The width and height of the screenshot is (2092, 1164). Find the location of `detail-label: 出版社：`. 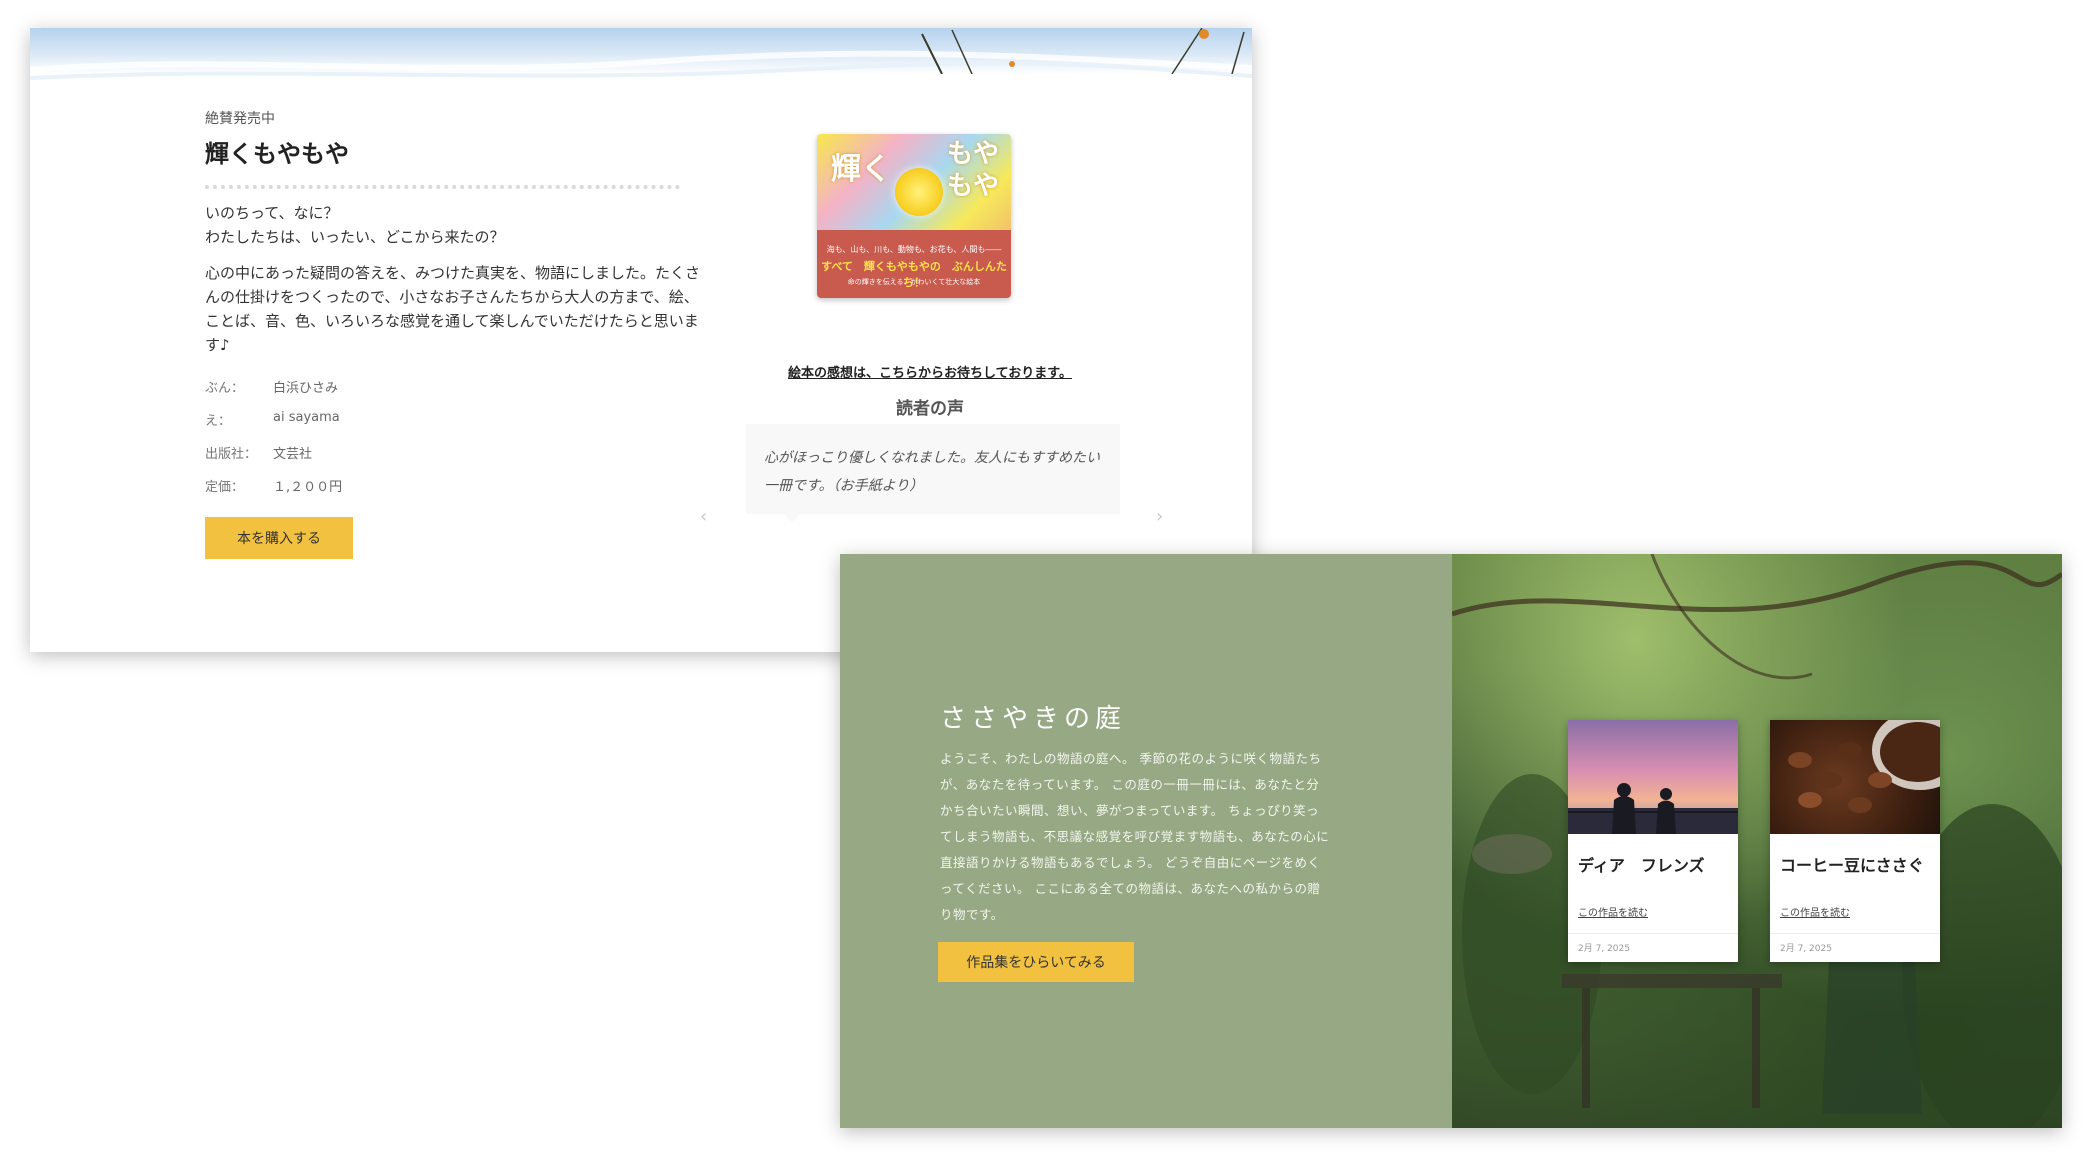

detail-label: 出版社： is located at coordinates (231, 454).